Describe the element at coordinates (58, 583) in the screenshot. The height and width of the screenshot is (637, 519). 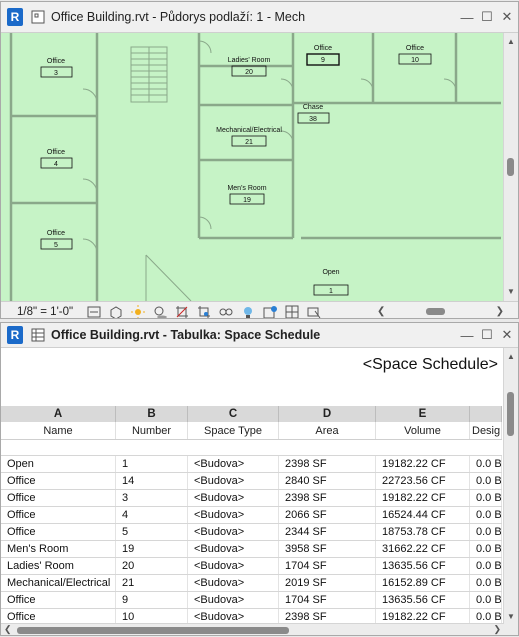
I see `table-cell: Mechanical/Electrical` at that location.